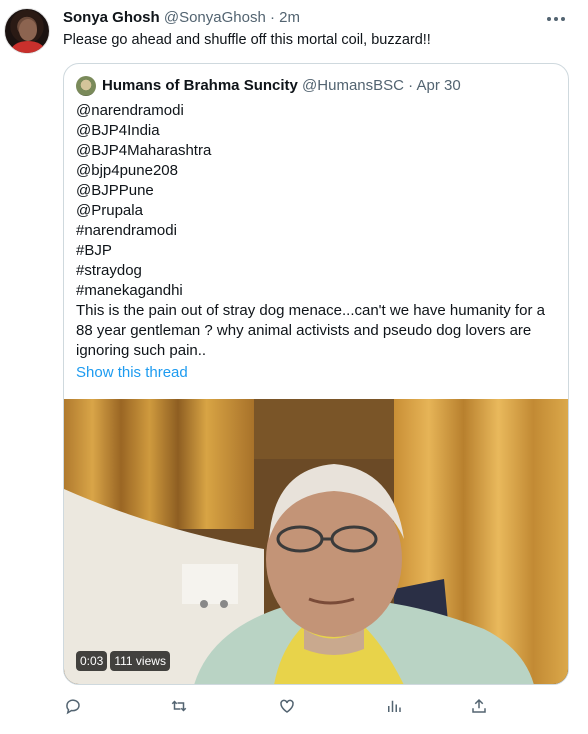  Describe the element at coordinates (287, 706) in the screenshot. I see `like-icon` at that location.